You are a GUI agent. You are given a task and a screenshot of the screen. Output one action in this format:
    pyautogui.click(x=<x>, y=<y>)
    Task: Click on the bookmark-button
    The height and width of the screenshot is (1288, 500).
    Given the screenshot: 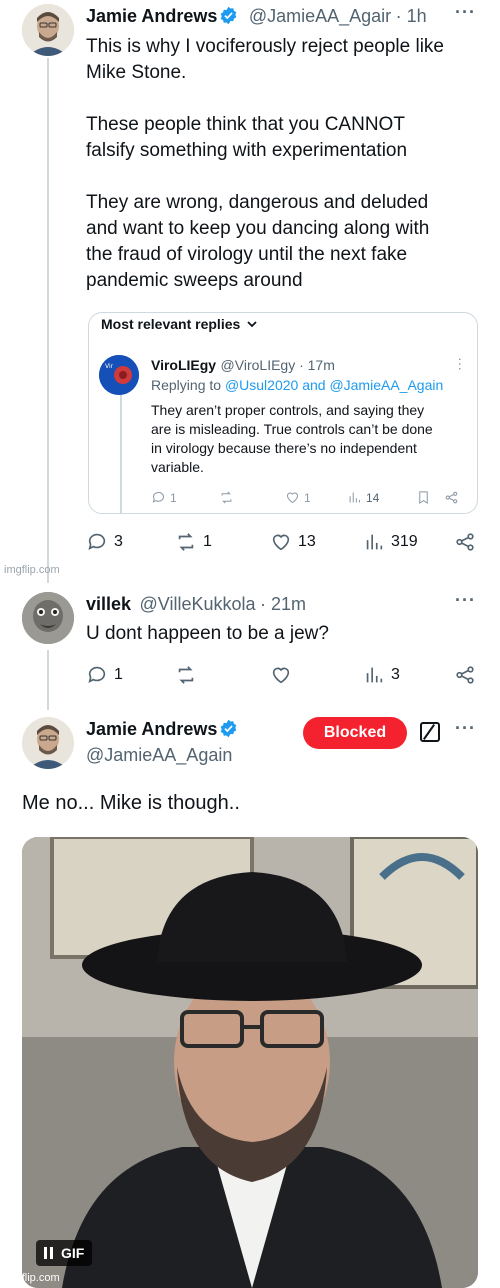 What is the action you would take?
    pyautogui.click(x=423, y=497)
    